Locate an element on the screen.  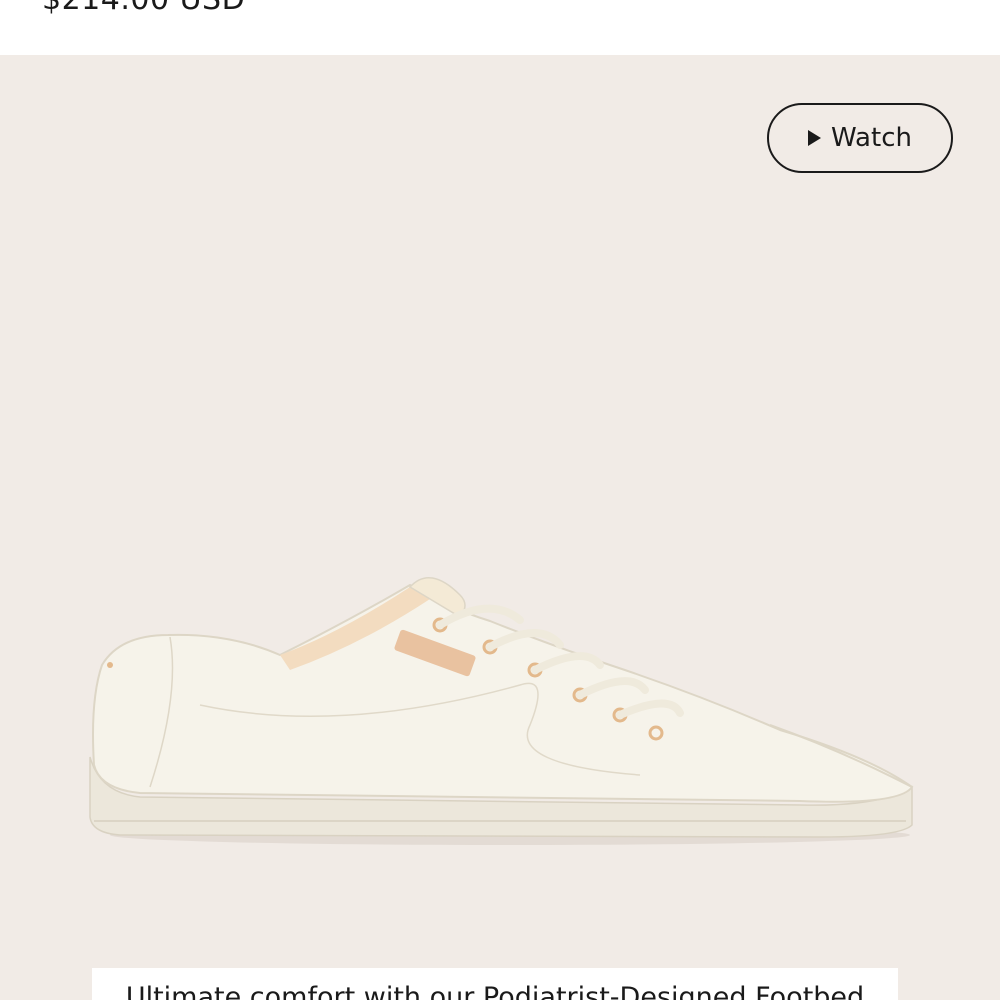
watch-button-label: Watch is located at coordinates (871, 138).